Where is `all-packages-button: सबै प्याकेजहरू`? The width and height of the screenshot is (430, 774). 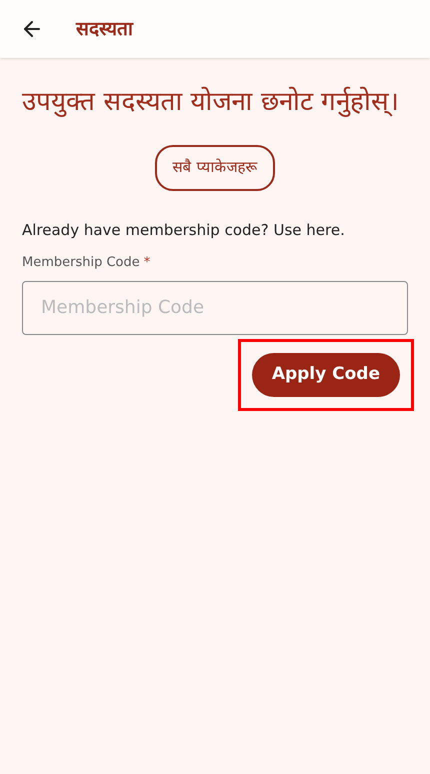
all-packages-button: सबै प्याकेजहरू is located at coordinates (215, 167).